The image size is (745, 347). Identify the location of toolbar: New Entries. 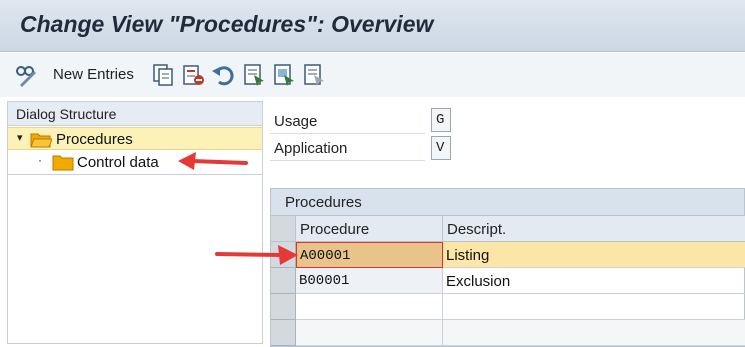
(372, 75).